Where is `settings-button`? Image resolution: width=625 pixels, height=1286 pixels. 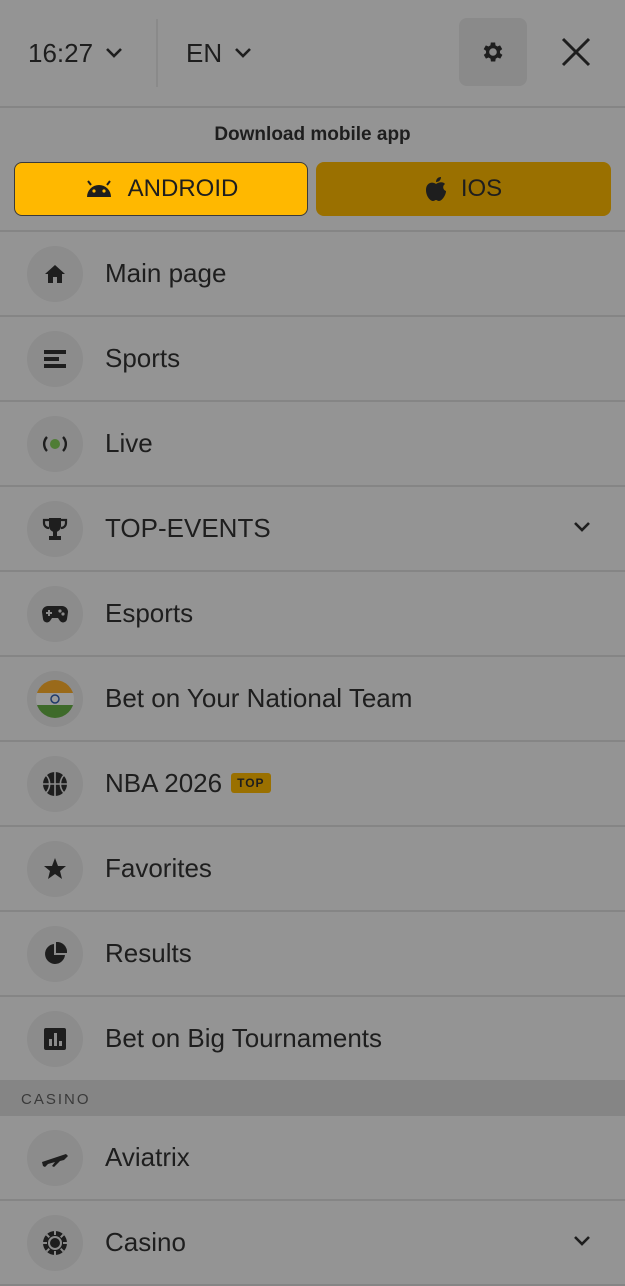
settings-button is located at coordinates (493, 52).